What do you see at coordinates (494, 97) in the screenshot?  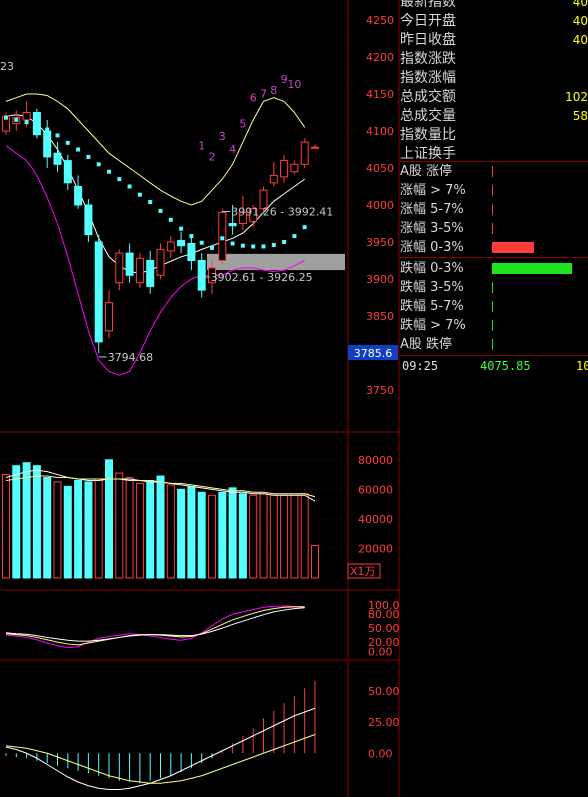 I see `stat-row: 总成交额 102` at bounding box center [494, 97].